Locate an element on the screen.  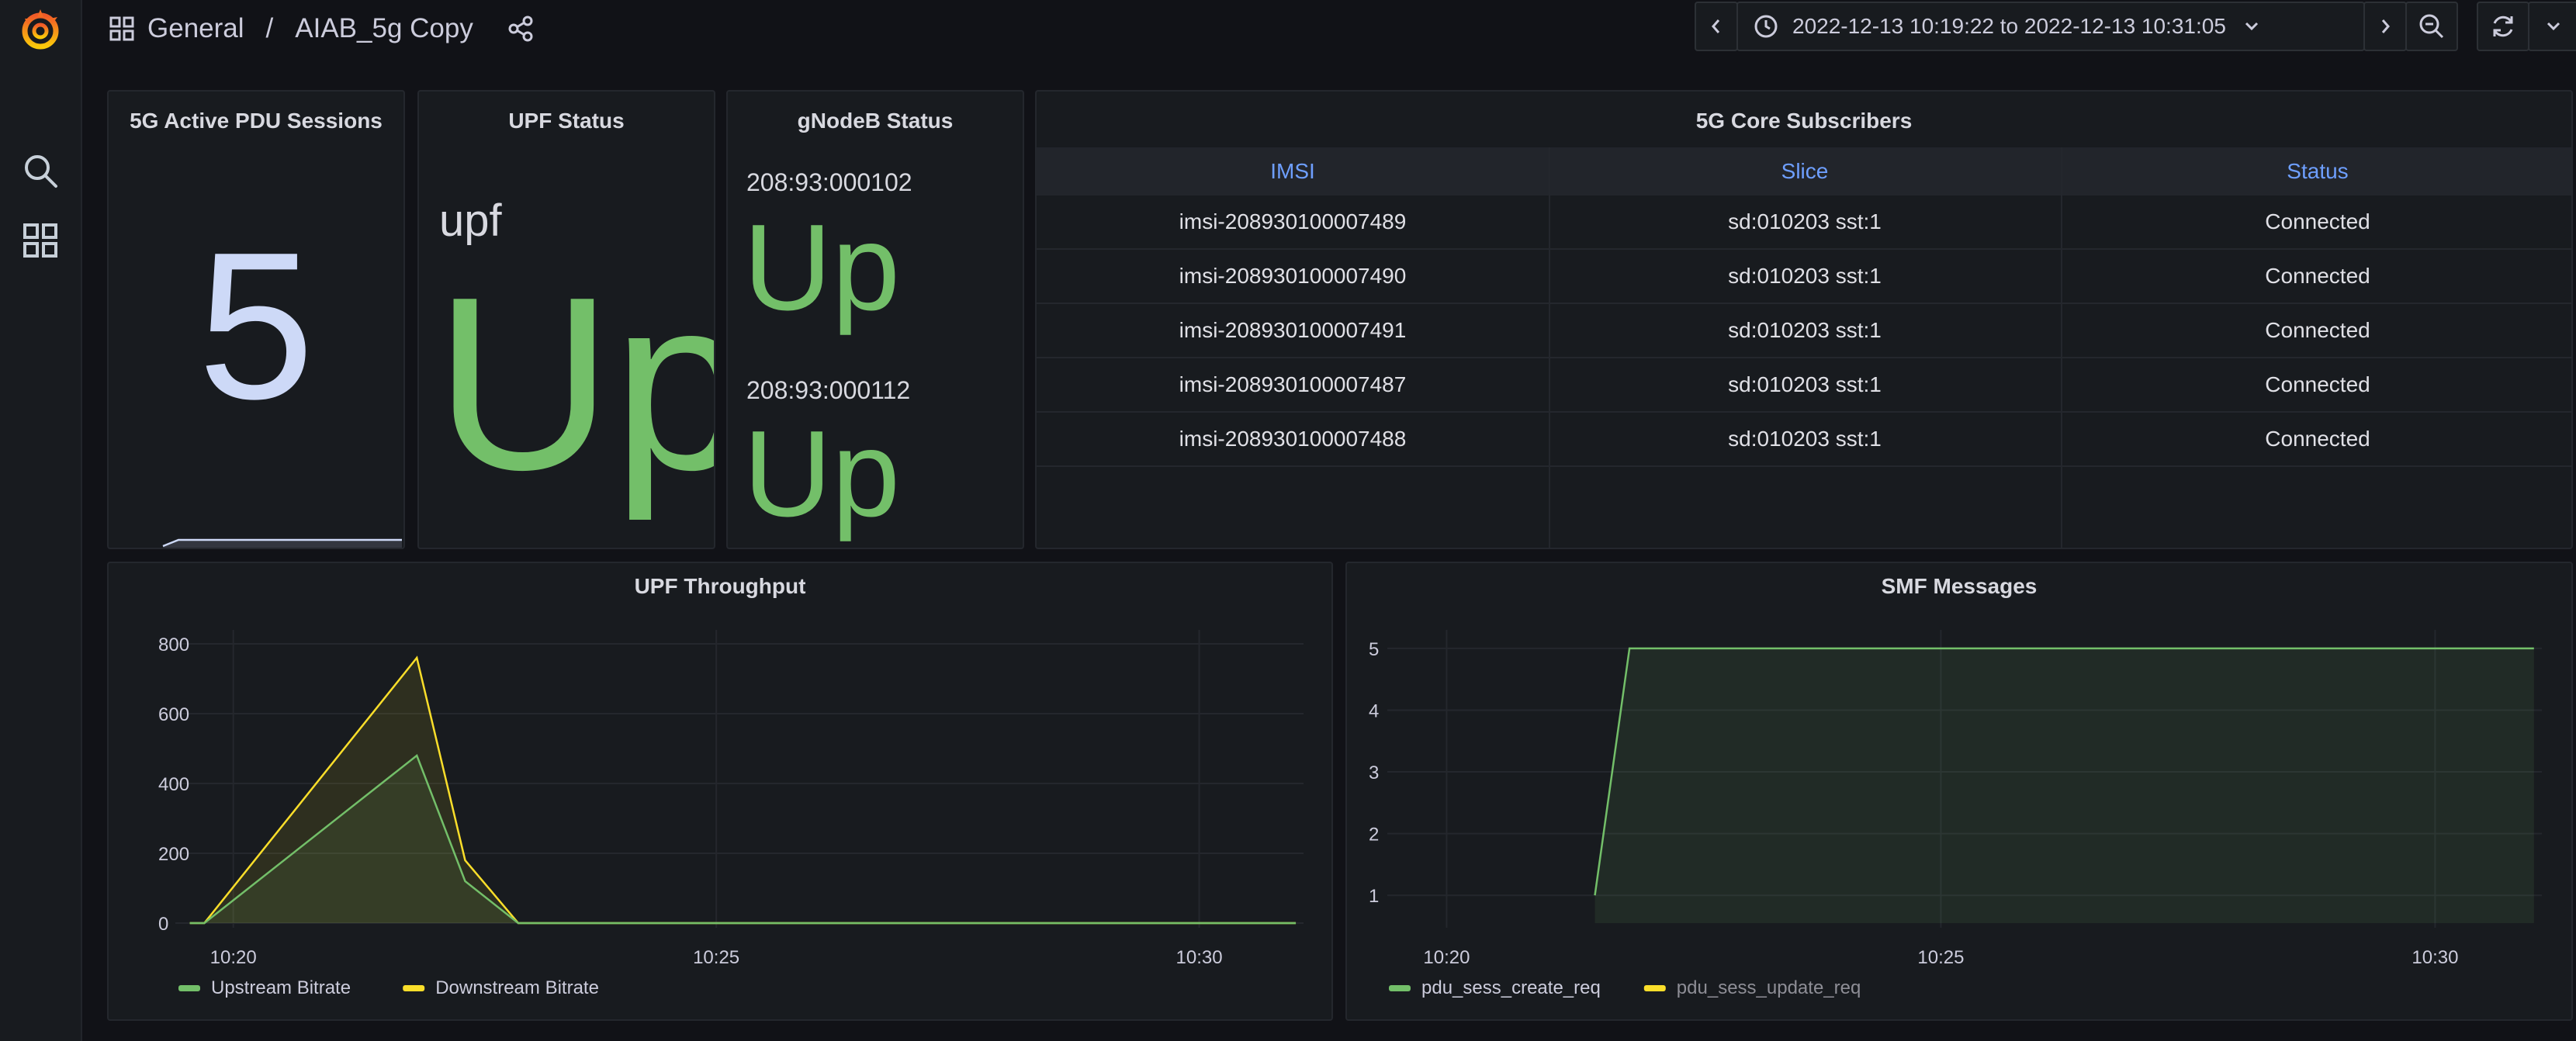
cell-imsi: imsi-208930100007487 is located at coordinates (1293, 384).